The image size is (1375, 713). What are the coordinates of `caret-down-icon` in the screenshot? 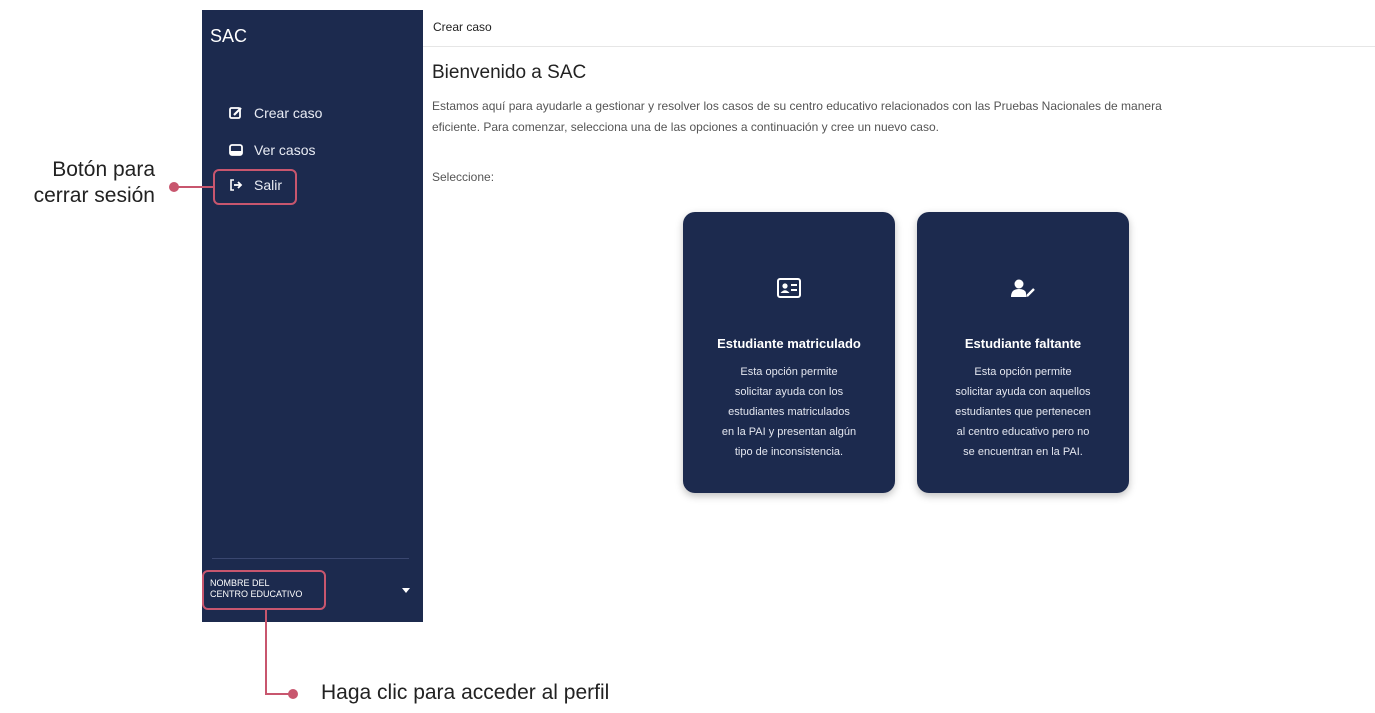 It's located at (406, 590).